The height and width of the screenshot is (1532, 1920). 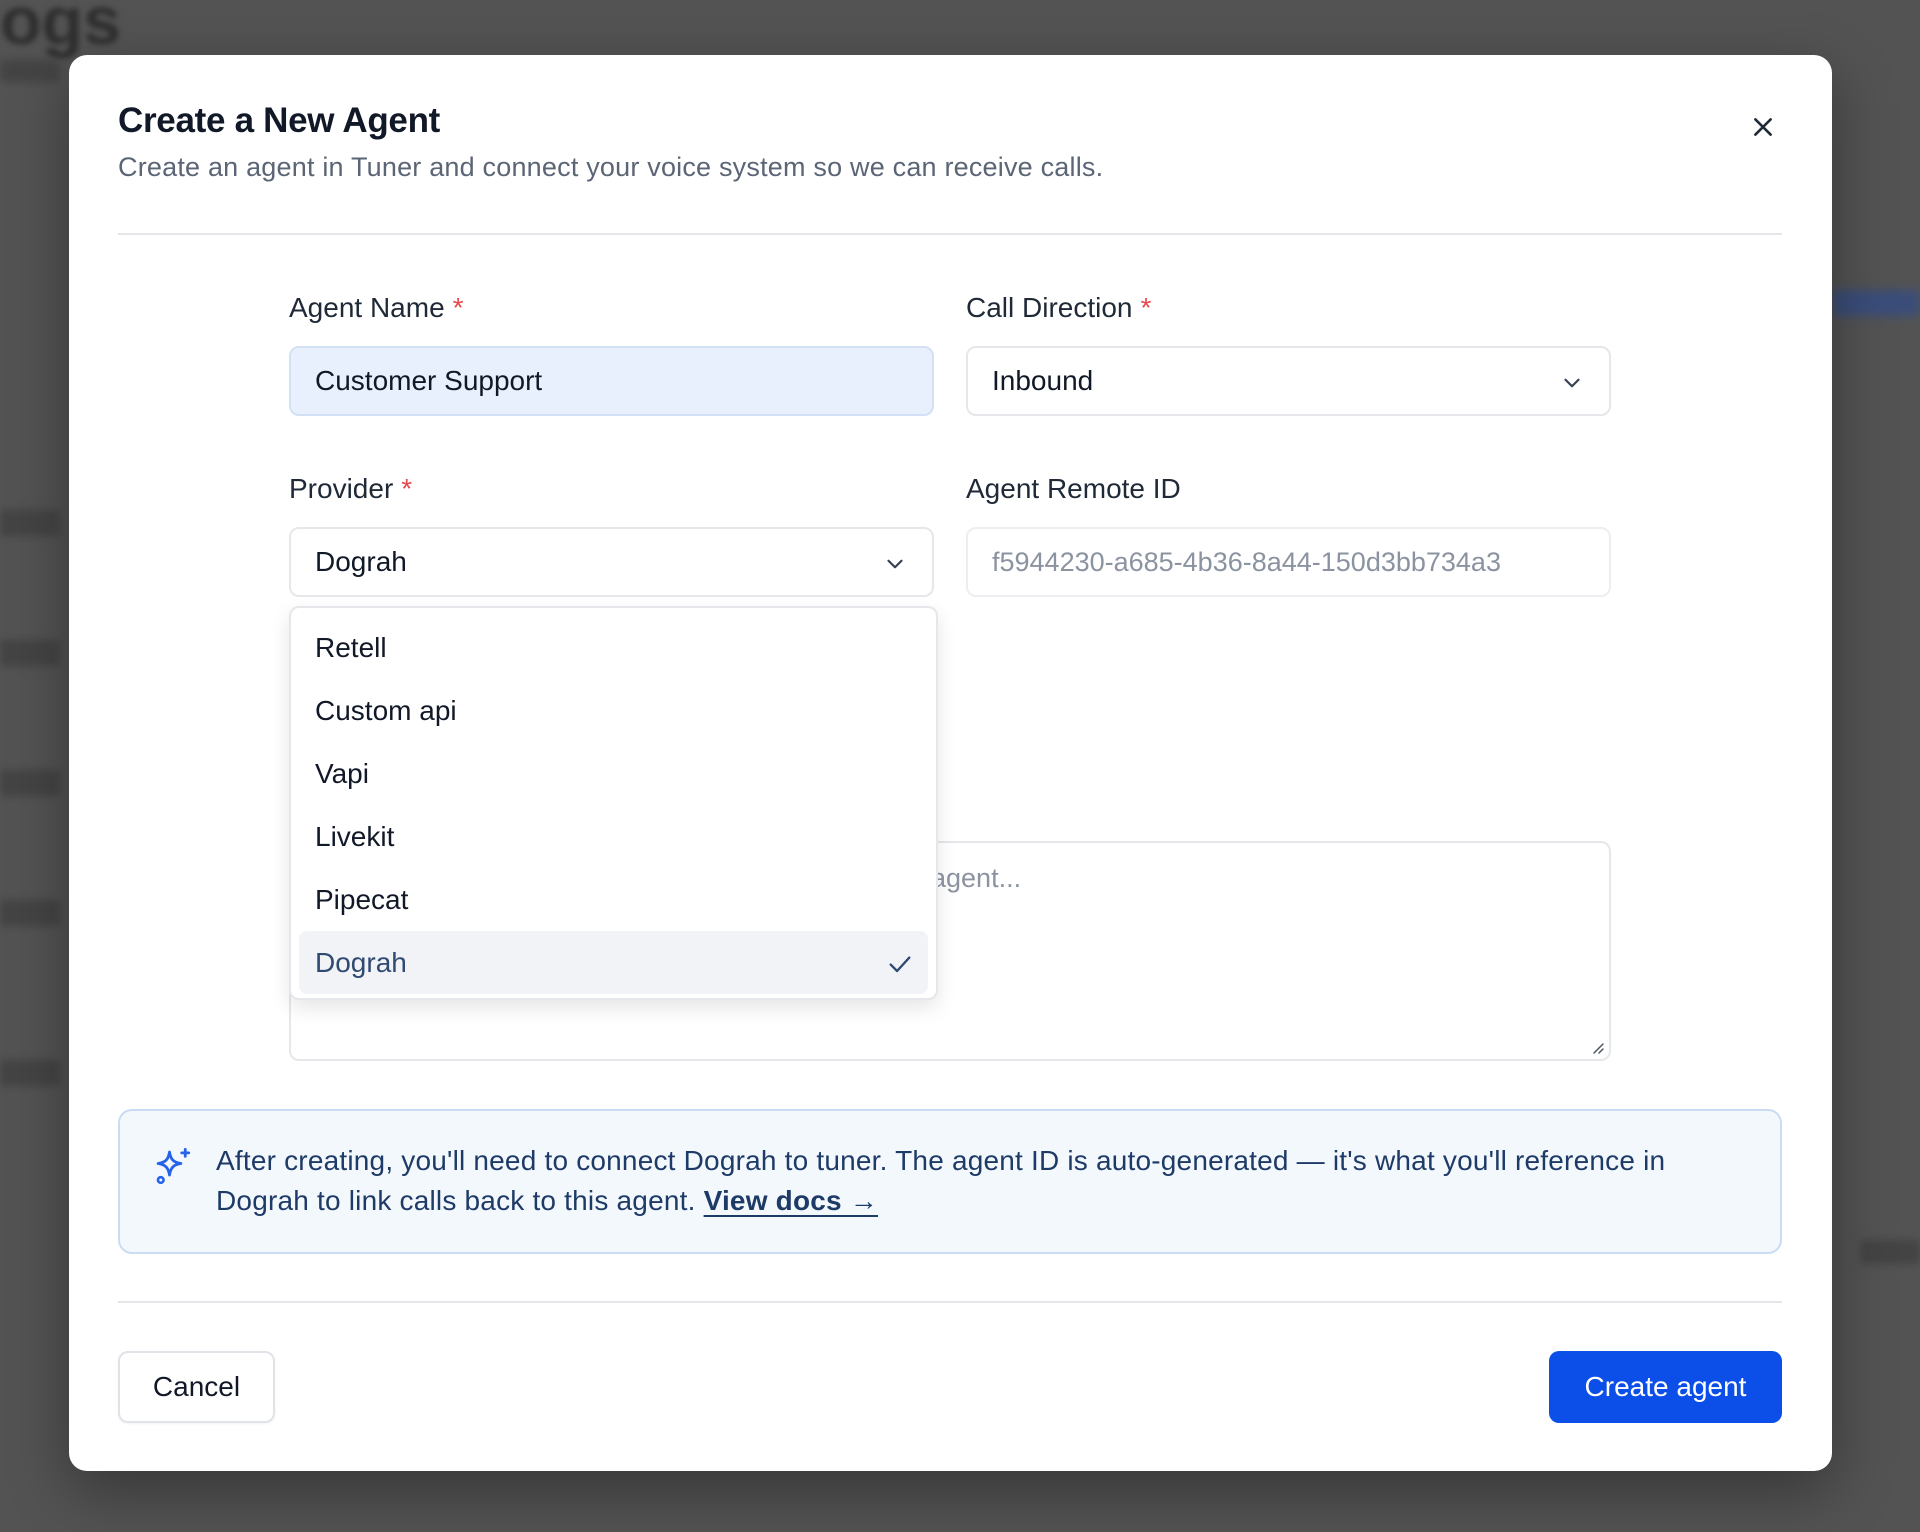 What do you see at coordinates (613, 836) in the screenshot?
I see `provider-option-livekit: Livekit` at bounding box center [613, 836].